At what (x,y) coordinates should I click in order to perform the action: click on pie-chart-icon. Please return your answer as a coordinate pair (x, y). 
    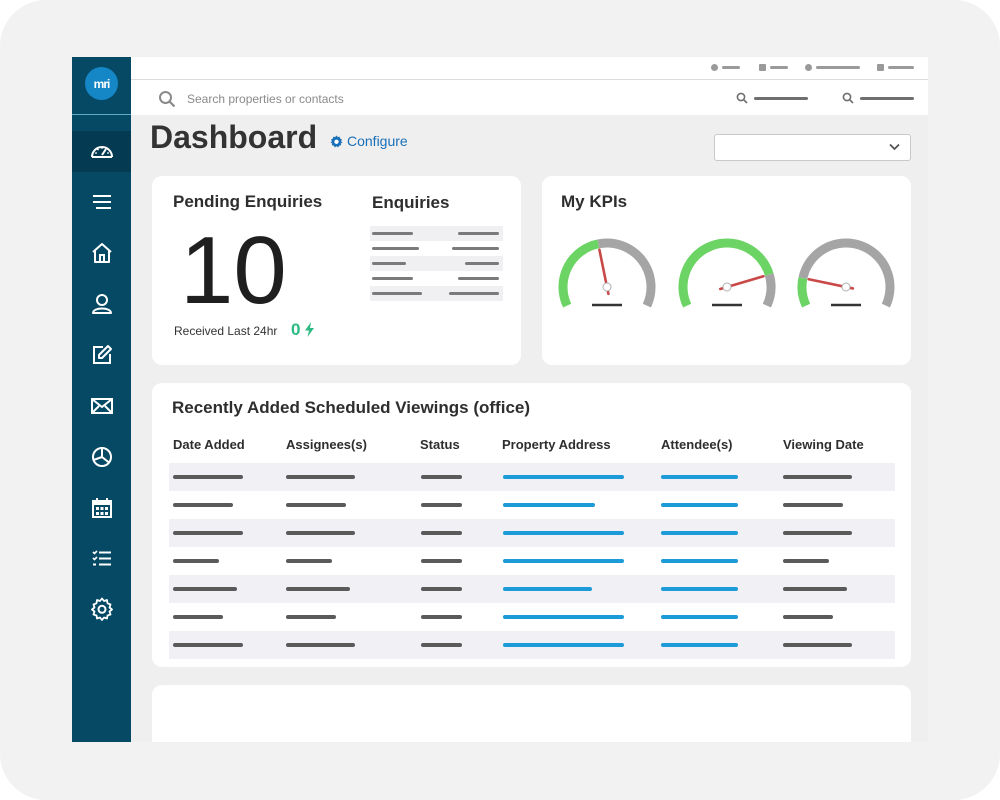
    Looking at the image, I should click on (101, 456).